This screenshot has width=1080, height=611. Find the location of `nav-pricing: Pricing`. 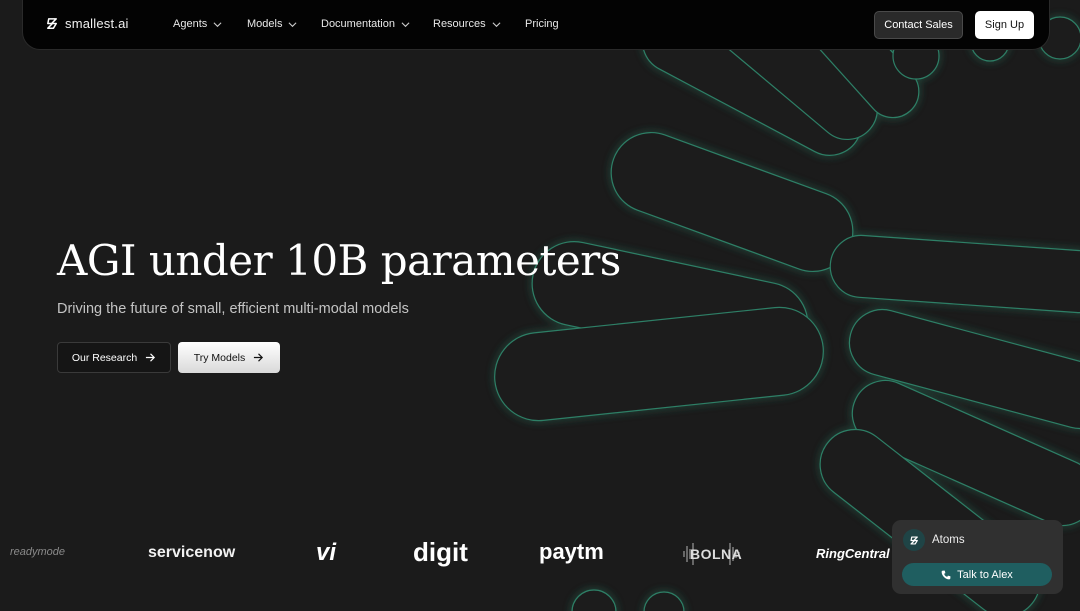

nav-pricing: Pricing is located at coordinates (542, 24).